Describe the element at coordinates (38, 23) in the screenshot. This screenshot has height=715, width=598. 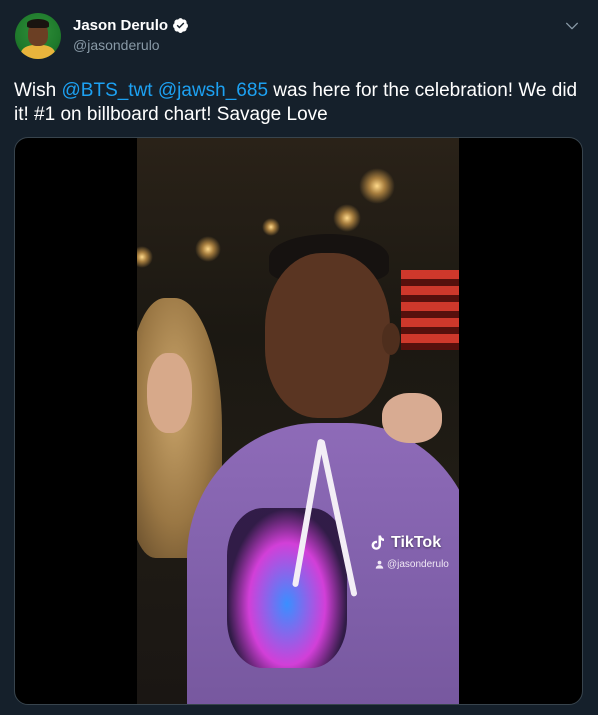
I see `avatar-hair` at that location.